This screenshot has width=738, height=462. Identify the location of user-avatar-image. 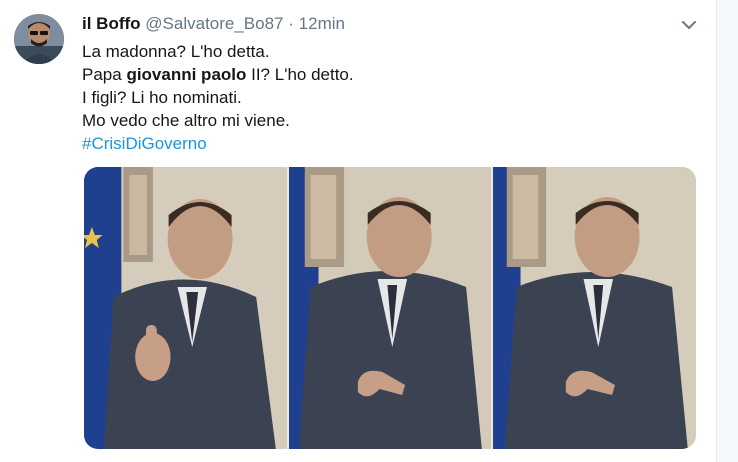
(39, 39).